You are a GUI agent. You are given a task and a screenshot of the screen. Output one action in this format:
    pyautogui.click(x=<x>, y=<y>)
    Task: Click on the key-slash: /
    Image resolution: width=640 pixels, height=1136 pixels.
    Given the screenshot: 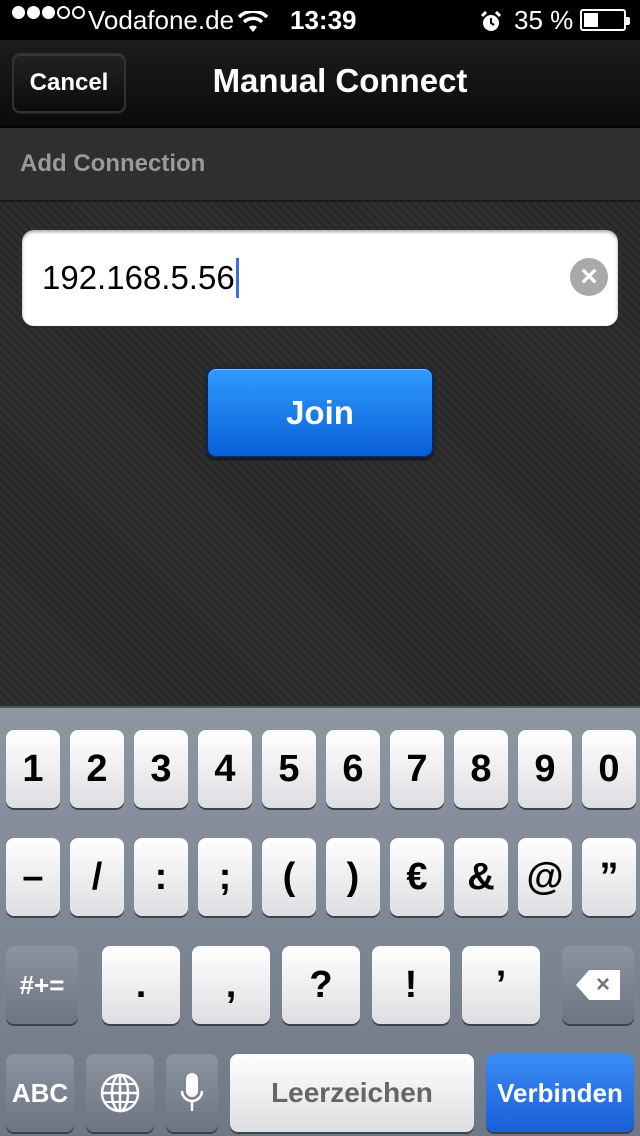 What is the action you would take?
    pyautogui.click(x=97, y=877)
    